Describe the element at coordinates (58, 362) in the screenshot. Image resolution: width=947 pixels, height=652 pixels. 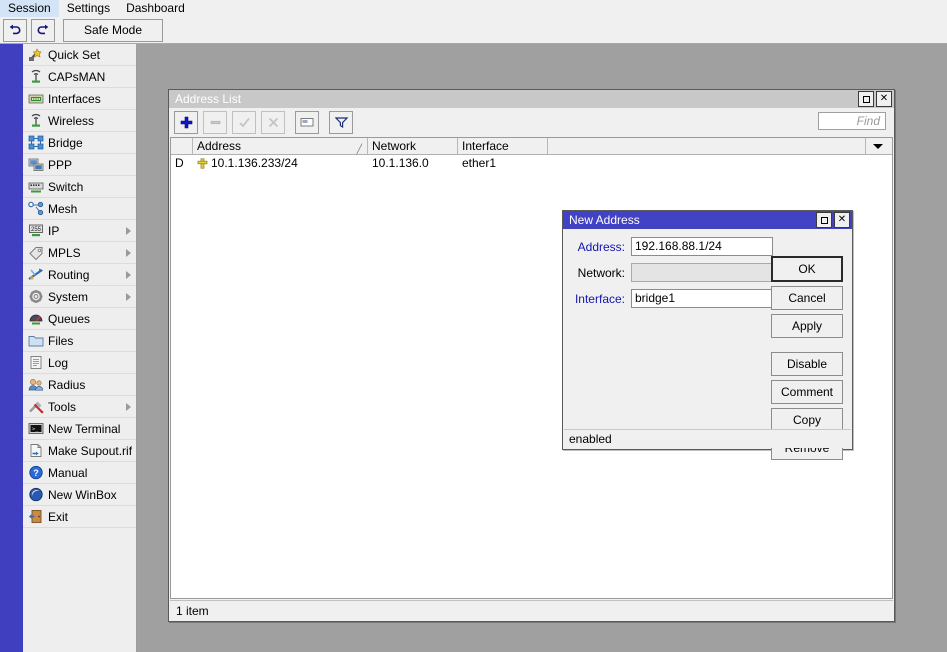
I see `sidebar-item-label: Log` at that location.